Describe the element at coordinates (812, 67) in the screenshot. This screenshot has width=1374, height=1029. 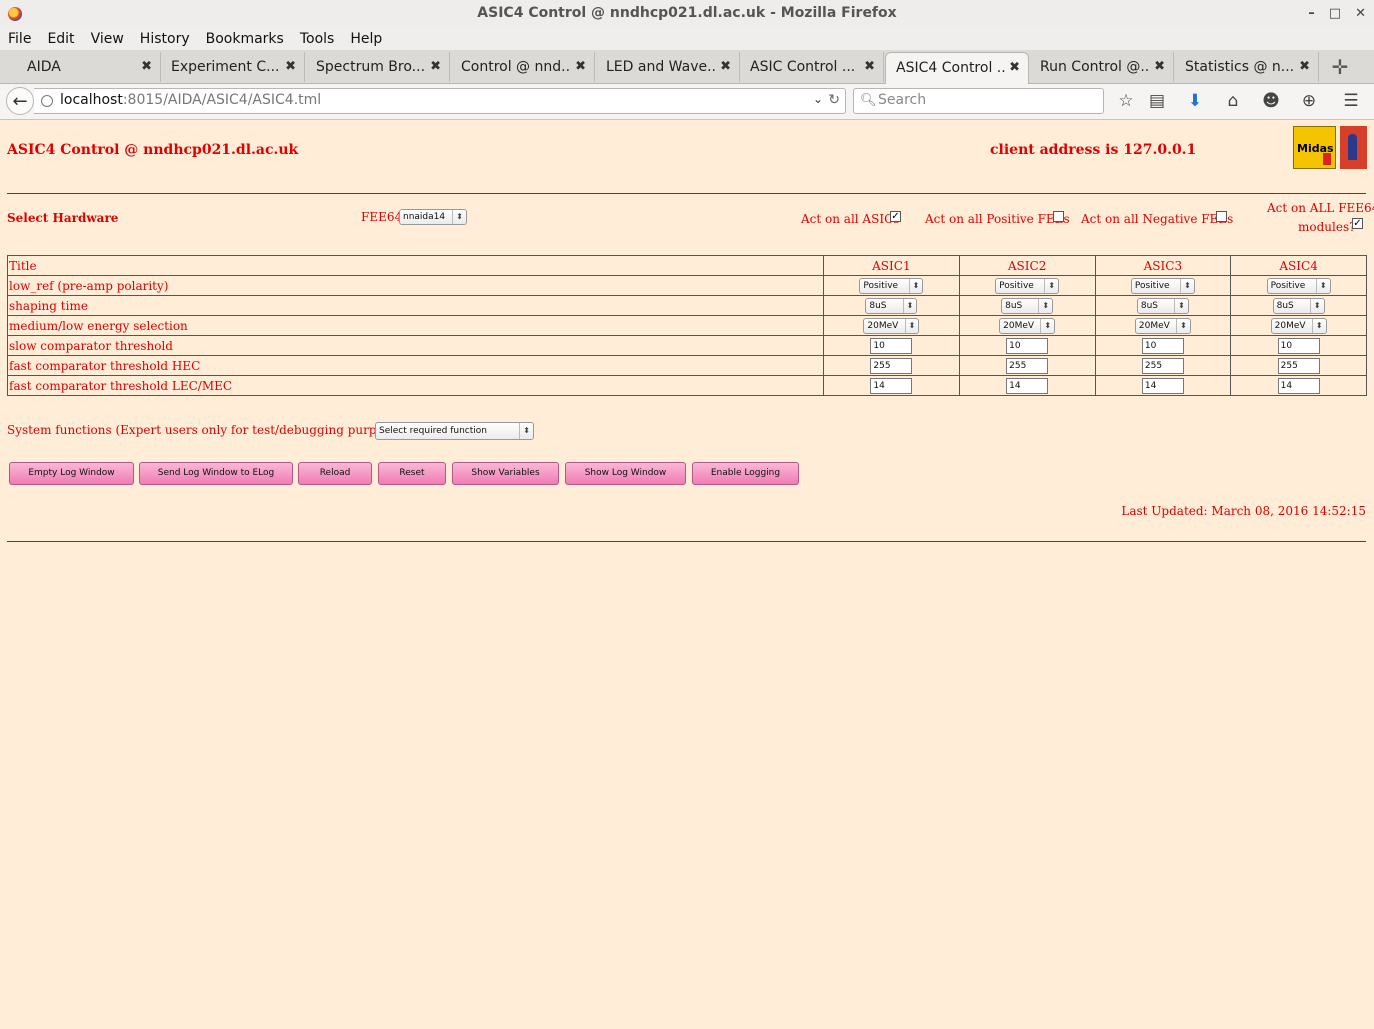
I see `tab-asic-control: ASIC Control ... ✖` at that location.